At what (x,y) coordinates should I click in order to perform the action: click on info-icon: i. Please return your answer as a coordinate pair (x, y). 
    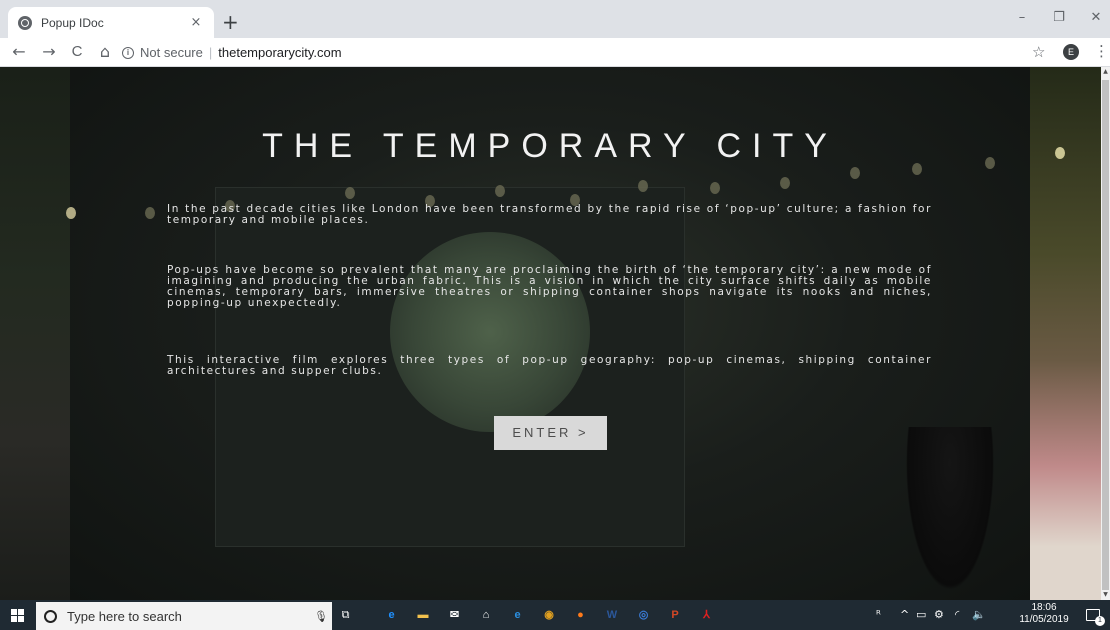
    Looking at the image, I should click on (128, 52).